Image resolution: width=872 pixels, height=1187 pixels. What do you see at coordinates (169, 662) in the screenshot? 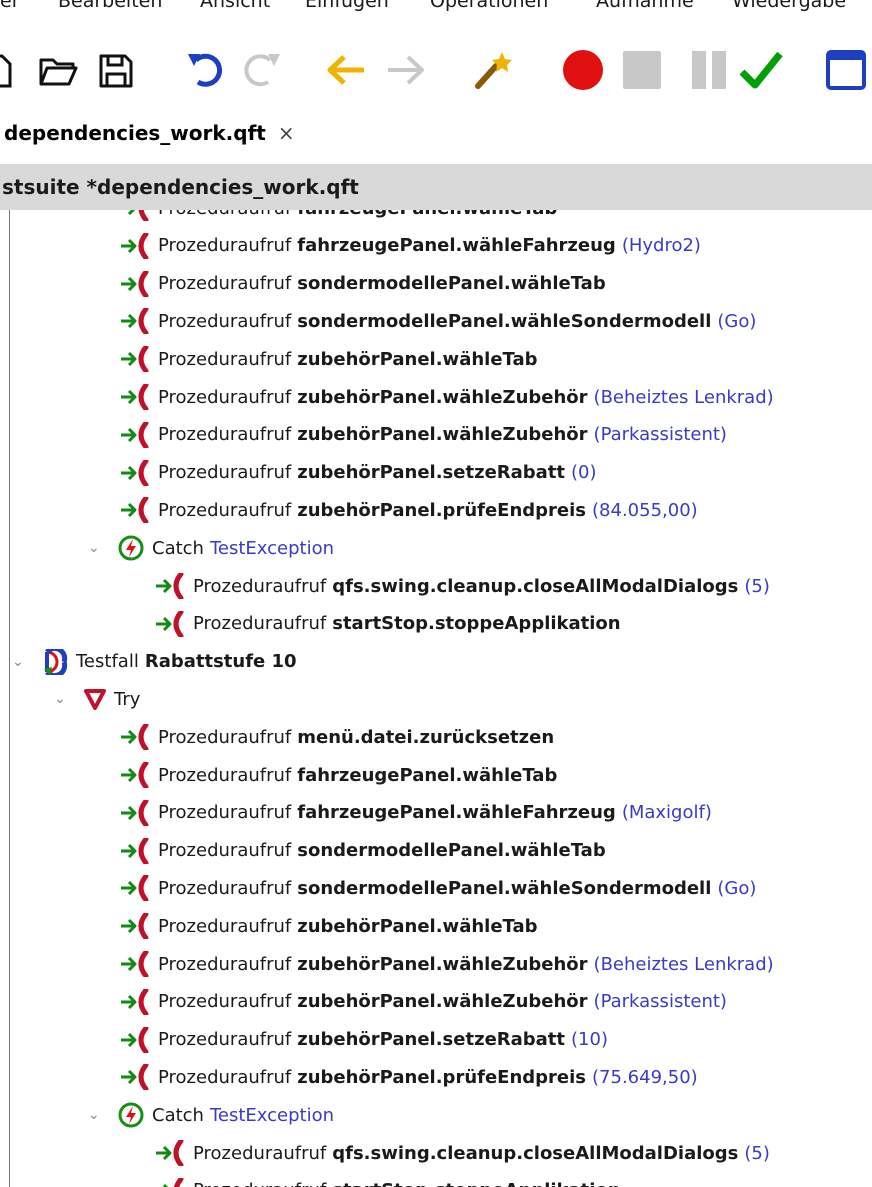
I see `testcase-node: Testfall Rabattstufe 10` at bounding box center [169, 662].